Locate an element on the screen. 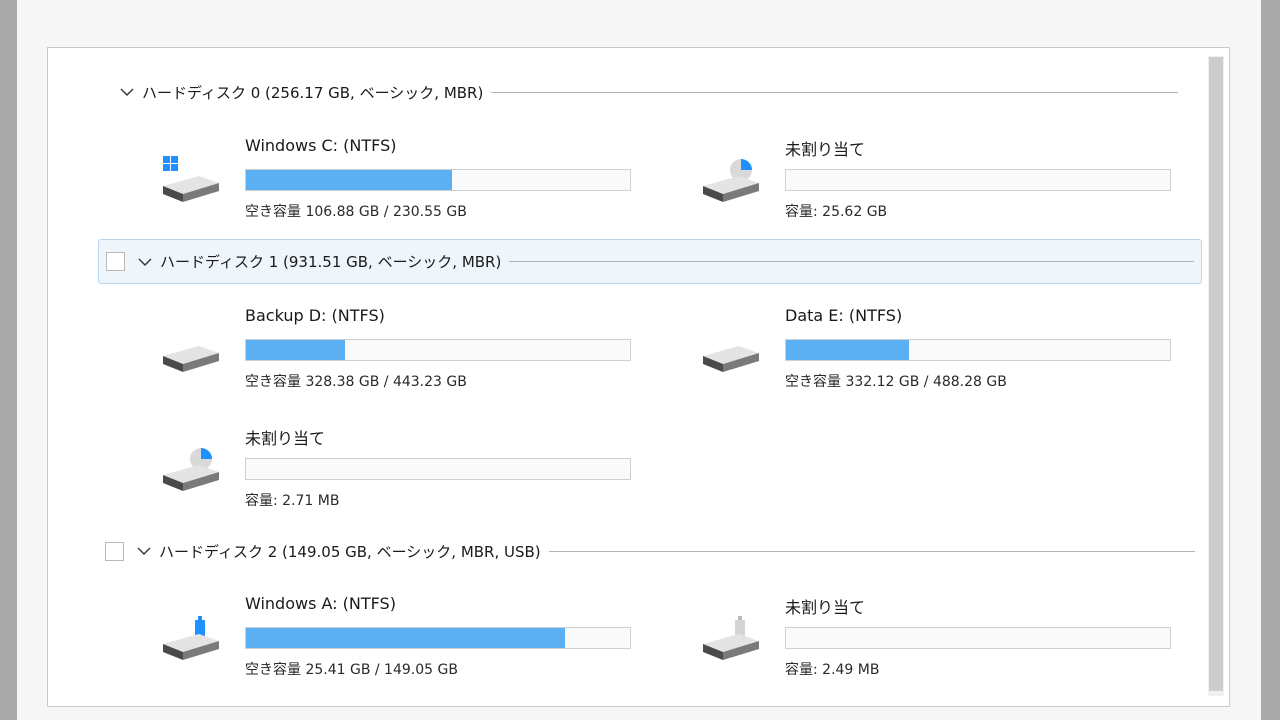 The width and height of the screenshot is (1280, 720). partition-item: 未割り当て 容量: 2.71 MB is located at coordinates (397, 469).